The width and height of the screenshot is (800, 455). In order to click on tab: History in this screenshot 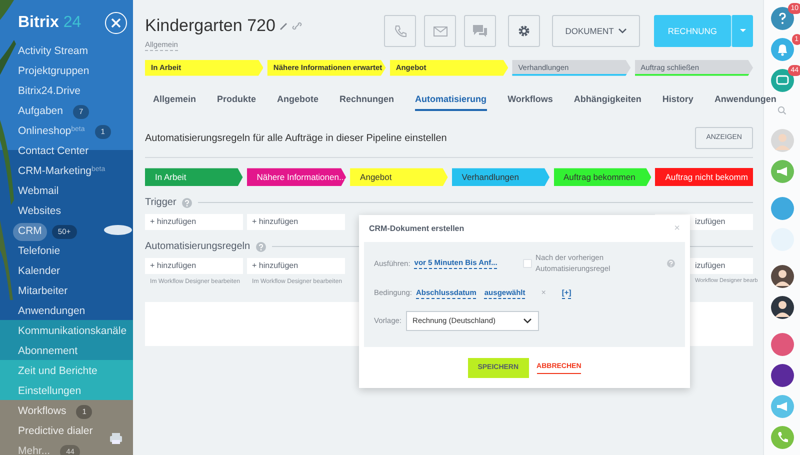, I will do `click(678, 102)`.